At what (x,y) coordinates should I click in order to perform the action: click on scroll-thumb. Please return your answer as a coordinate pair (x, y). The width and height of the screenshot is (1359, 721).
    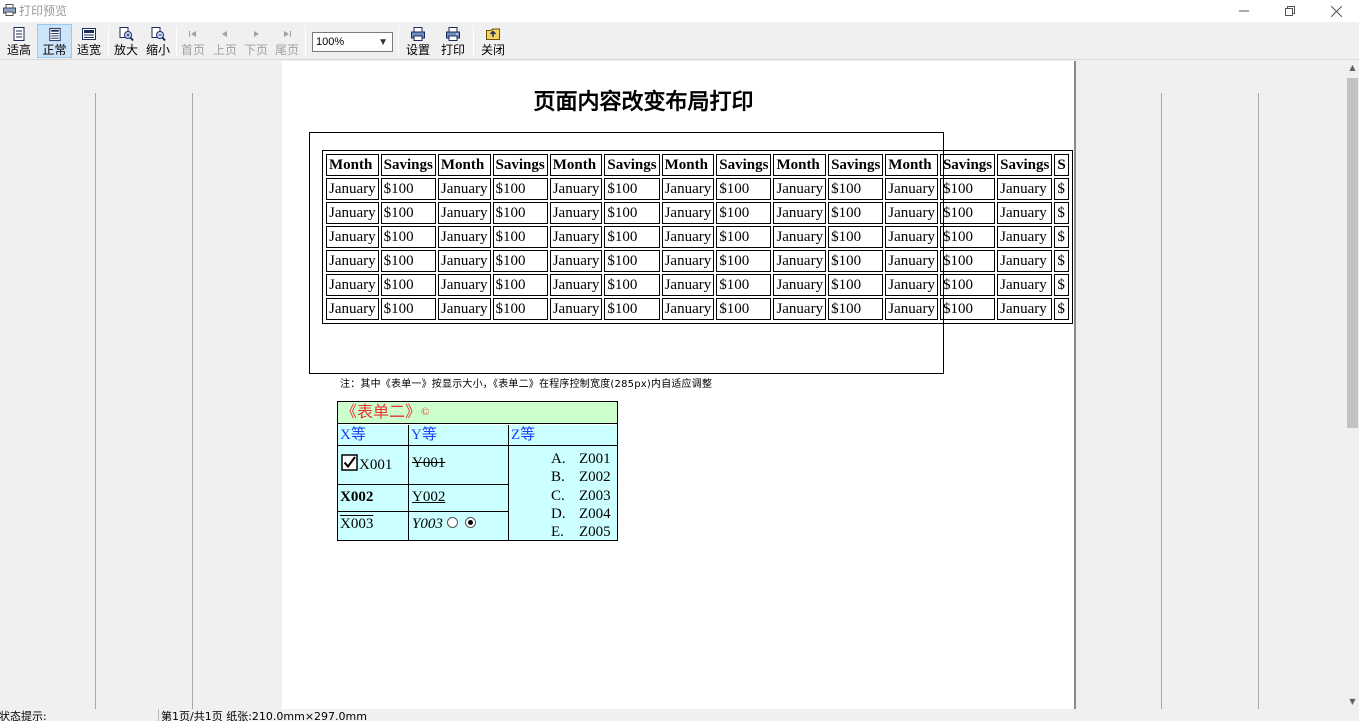
    Looking at the image, I should click on (1352, 253).